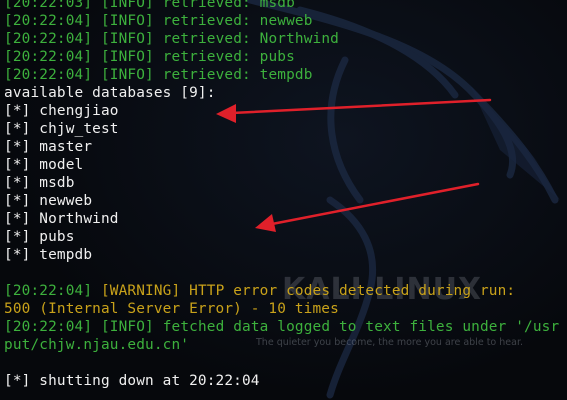 This screenshot has width=567, height=400. I want to click on database-item: [*] newweb, so click(48, 201).